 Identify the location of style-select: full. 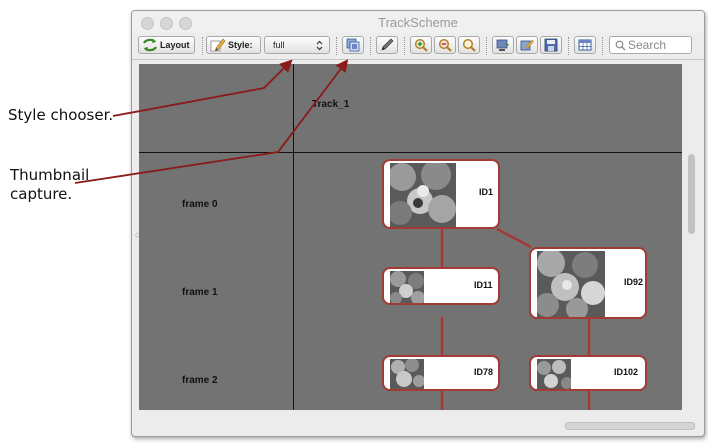
(297, 45).